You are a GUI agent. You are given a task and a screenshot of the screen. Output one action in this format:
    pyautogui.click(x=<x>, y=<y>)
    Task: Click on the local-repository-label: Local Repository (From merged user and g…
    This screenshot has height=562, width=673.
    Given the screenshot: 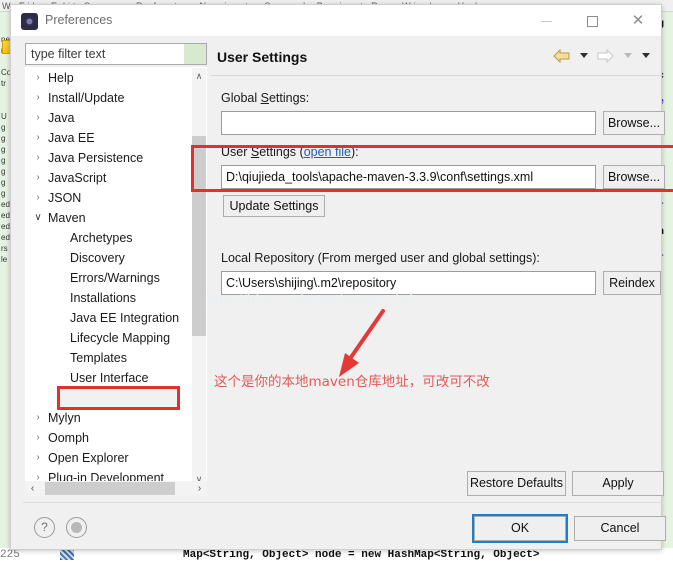 What is the action you would take?
    pyautogui.click(x=380, y=258)
    